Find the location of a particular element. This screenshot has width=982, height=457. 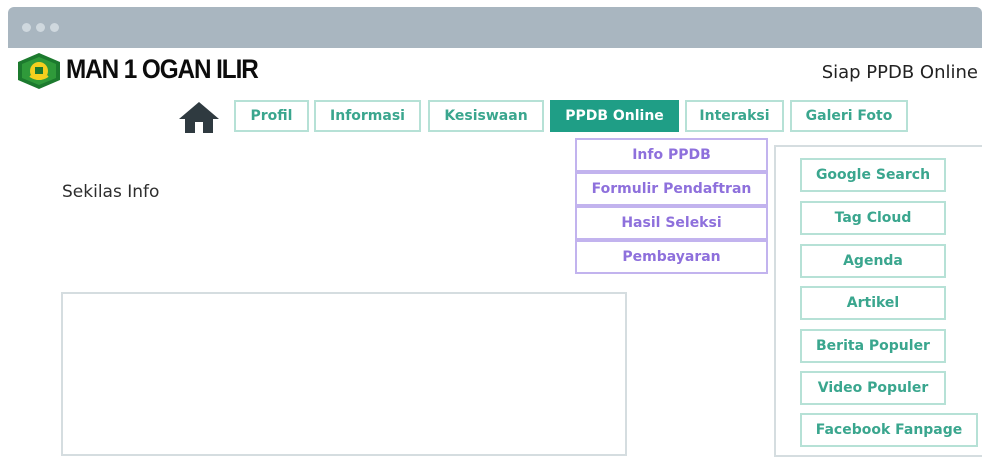

nav-kesiswaan: Kesiswaan is located at coordinates (486, 116).